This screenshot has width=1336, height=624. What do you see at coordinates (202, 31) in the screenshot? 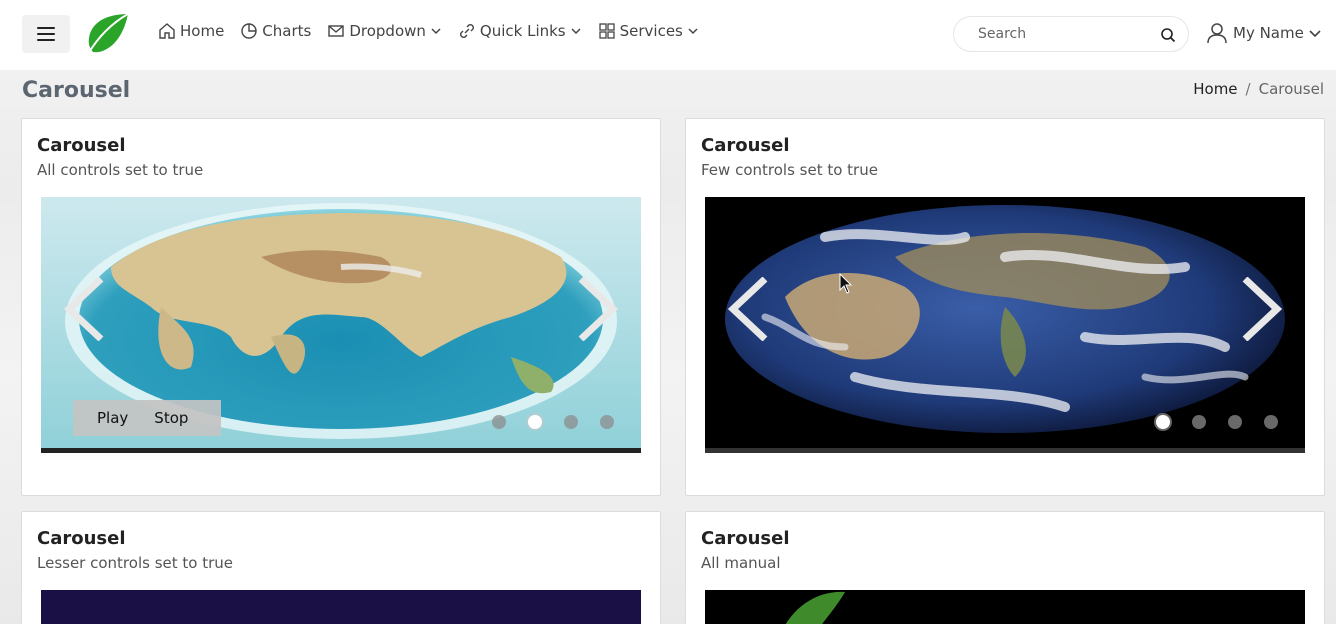
I see `nav-label-home: Home` at bounding box center [202, 31].